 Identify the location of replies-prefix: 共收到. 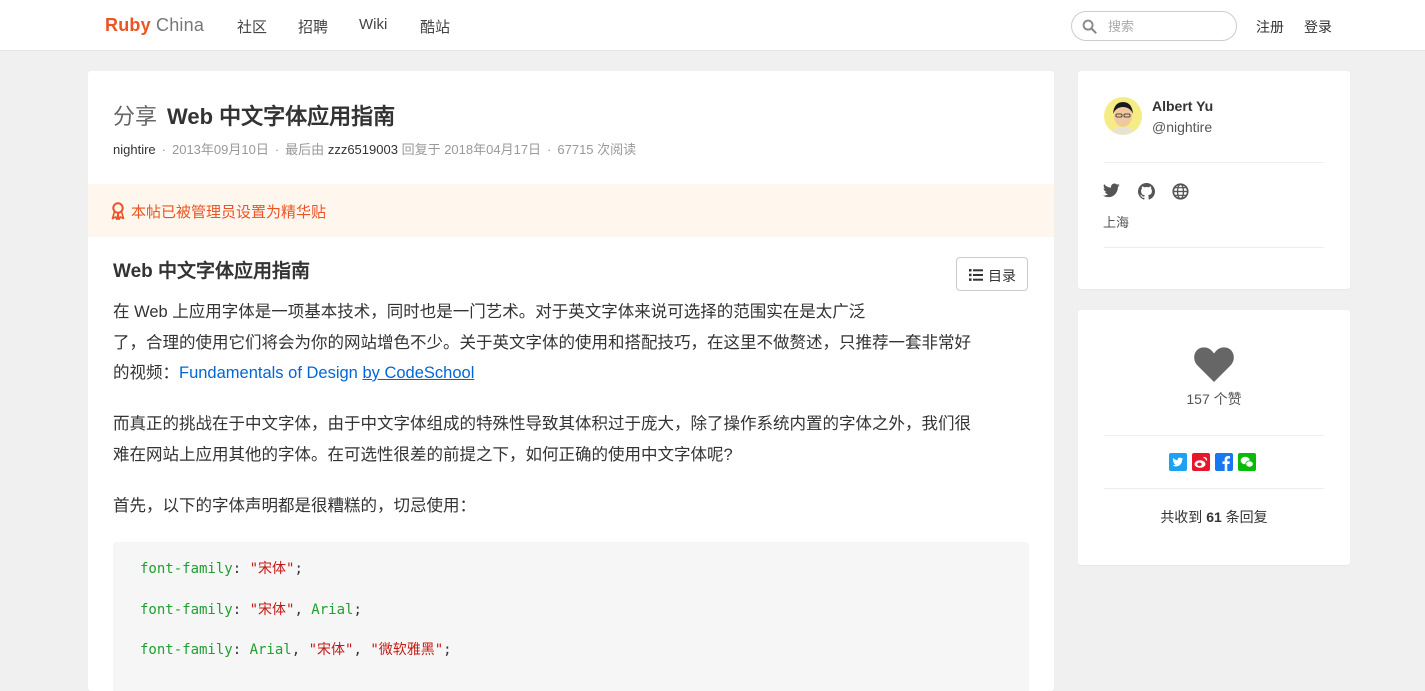
(1181, 517).